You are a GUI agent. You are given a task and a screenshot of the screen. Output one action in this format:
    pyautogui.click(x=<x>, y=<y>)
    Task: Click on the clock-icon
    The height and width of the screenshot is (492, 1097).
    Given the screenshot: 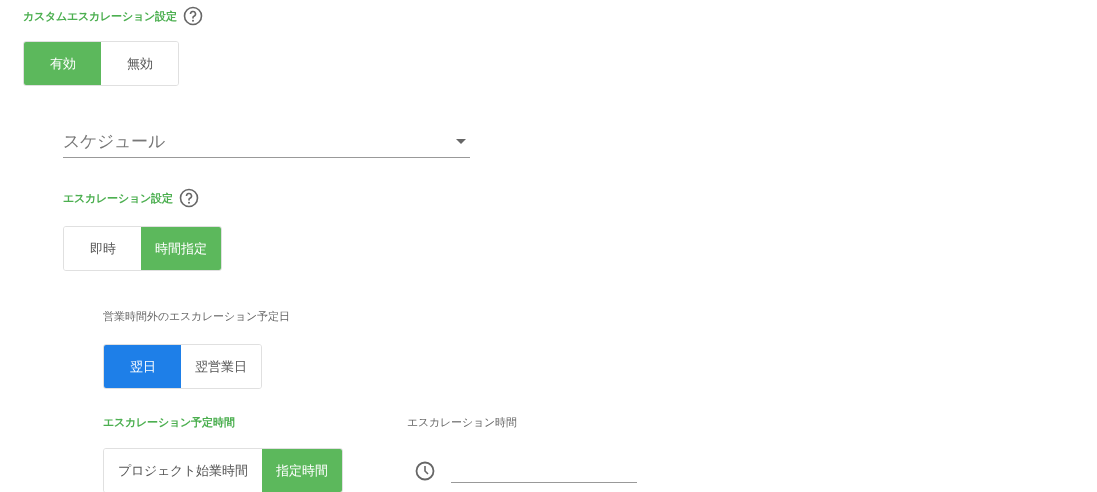 What is the action you would take?
    pyautogui.click(x=425, y=470)
    